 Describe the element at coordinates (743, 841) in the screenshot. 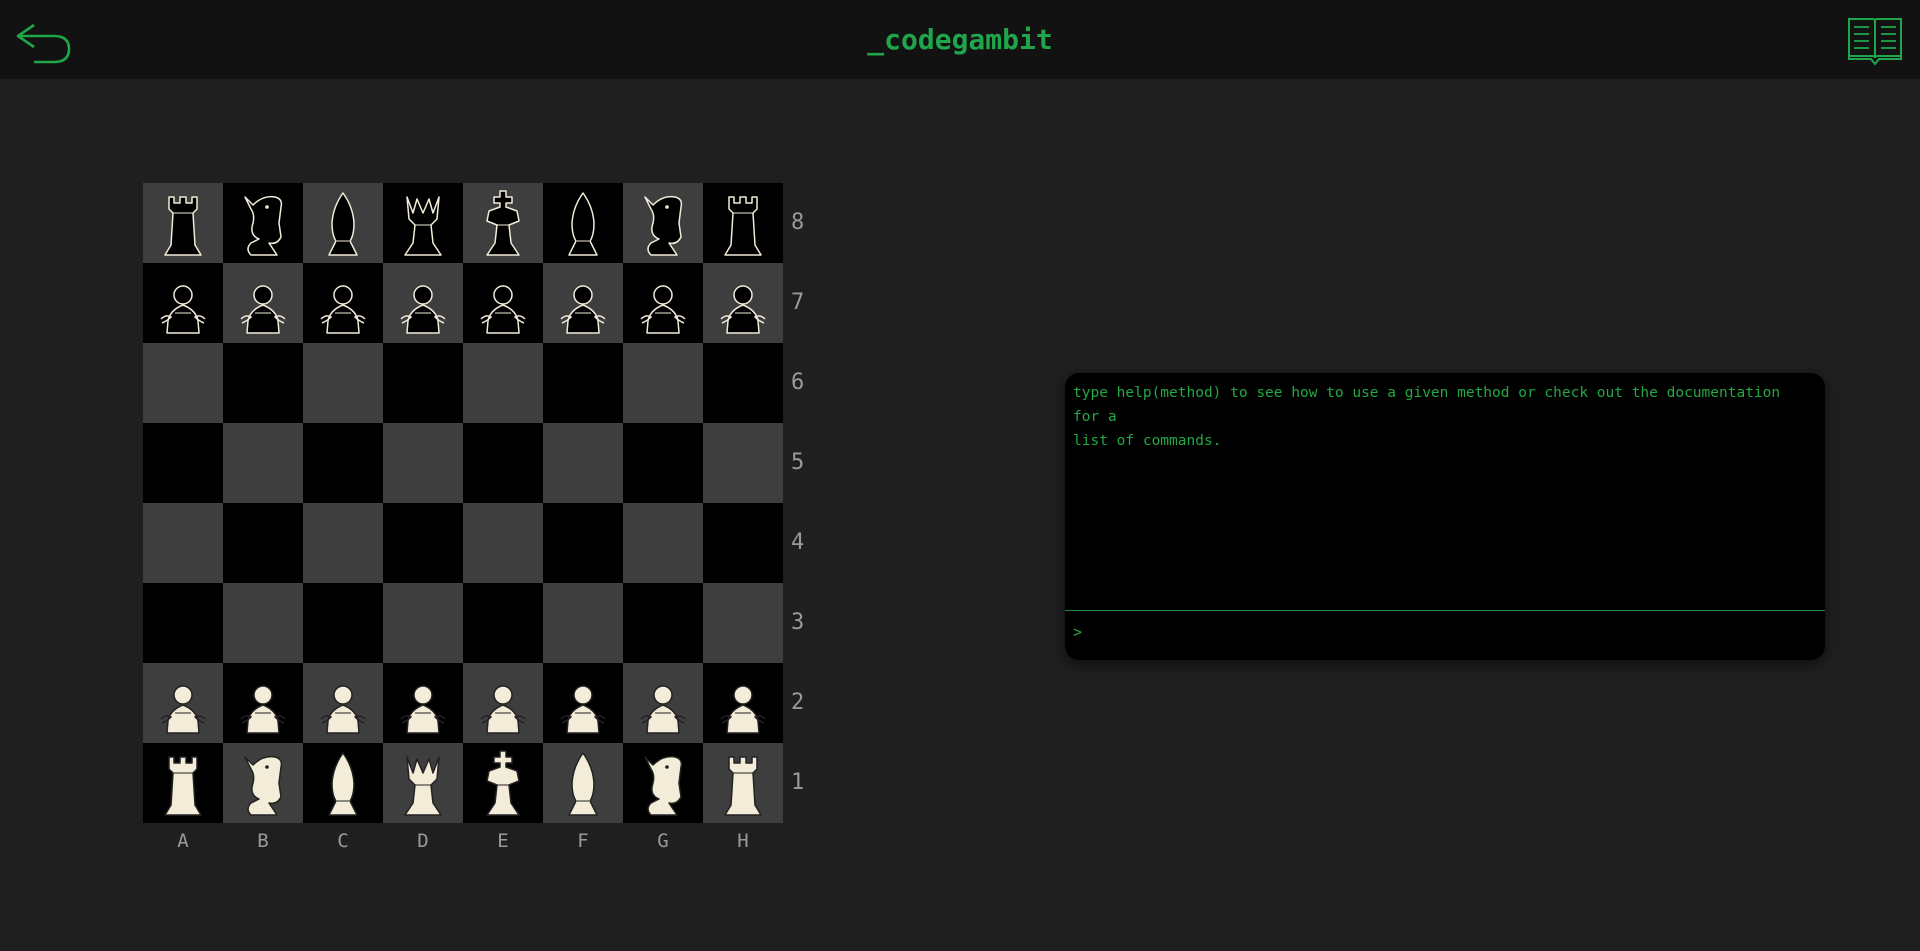

I see `file-label: H` at that location.